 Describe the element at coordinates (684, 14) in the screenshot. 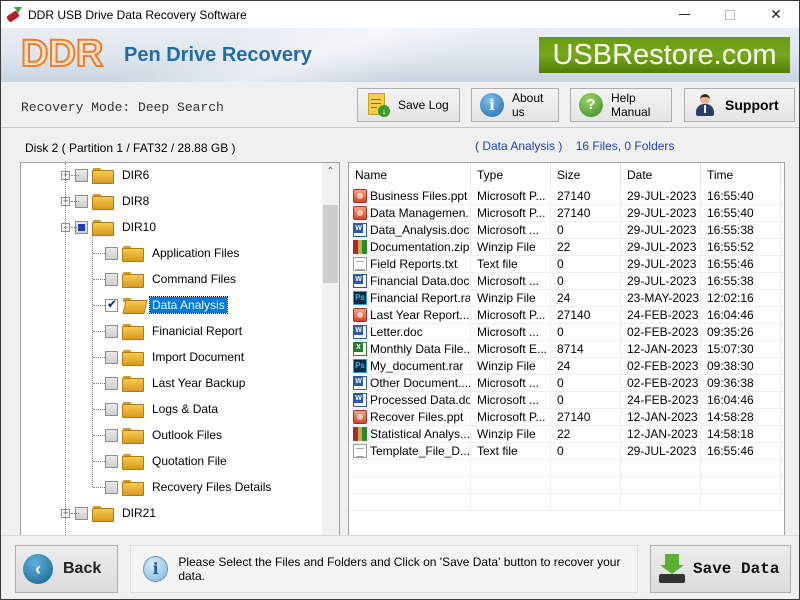

I see `minimize-button` at that location.